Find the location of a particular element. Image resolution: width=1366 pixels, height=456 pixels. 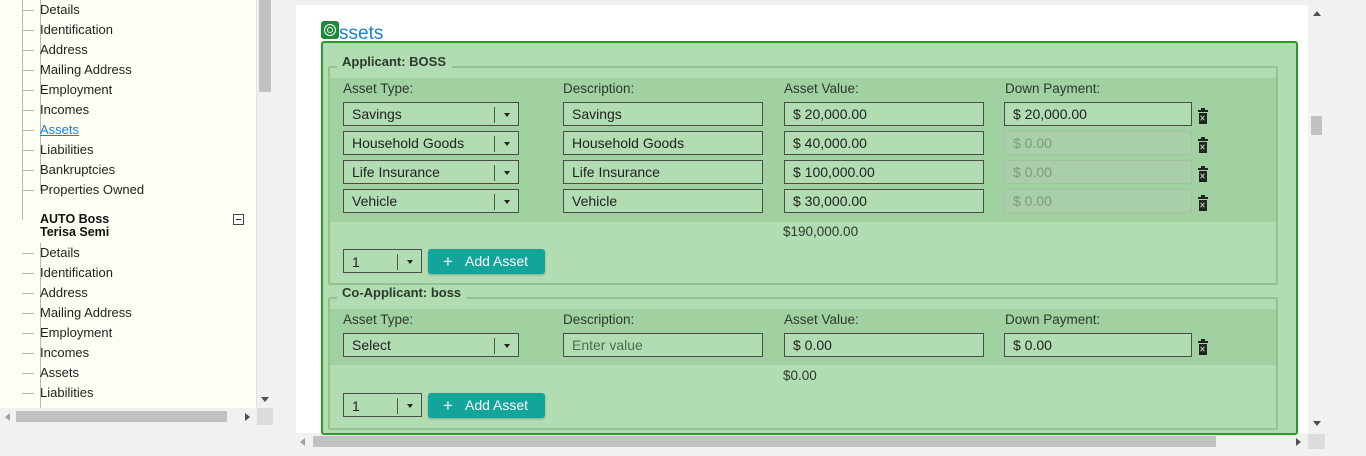

select-value: Life Insurance is located at coordinates (396, 172).